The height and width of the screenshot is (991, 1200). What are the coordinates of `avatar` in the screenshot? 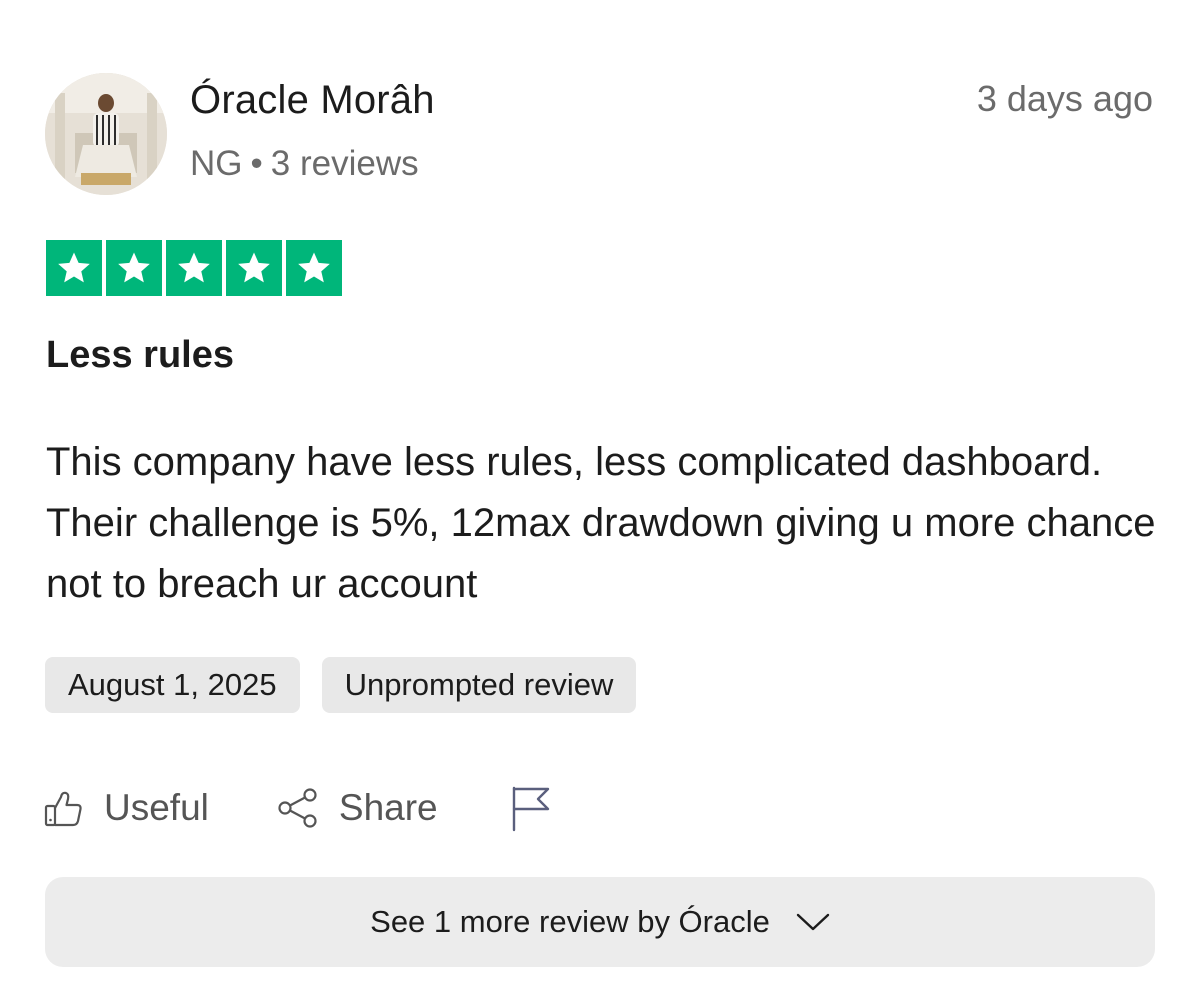 It's located at (106, 134).